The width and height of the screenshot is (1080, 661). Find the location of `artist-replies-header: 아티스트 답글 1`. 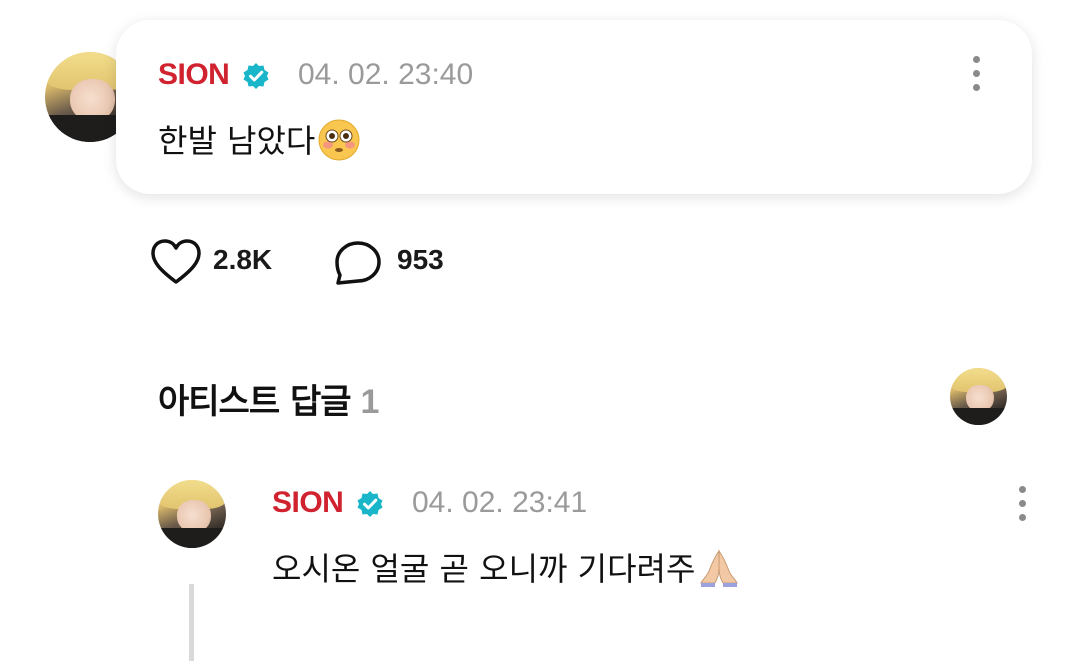

artist-replies-header: 아티스트 답글 1 is located at coordinates (269, 398).